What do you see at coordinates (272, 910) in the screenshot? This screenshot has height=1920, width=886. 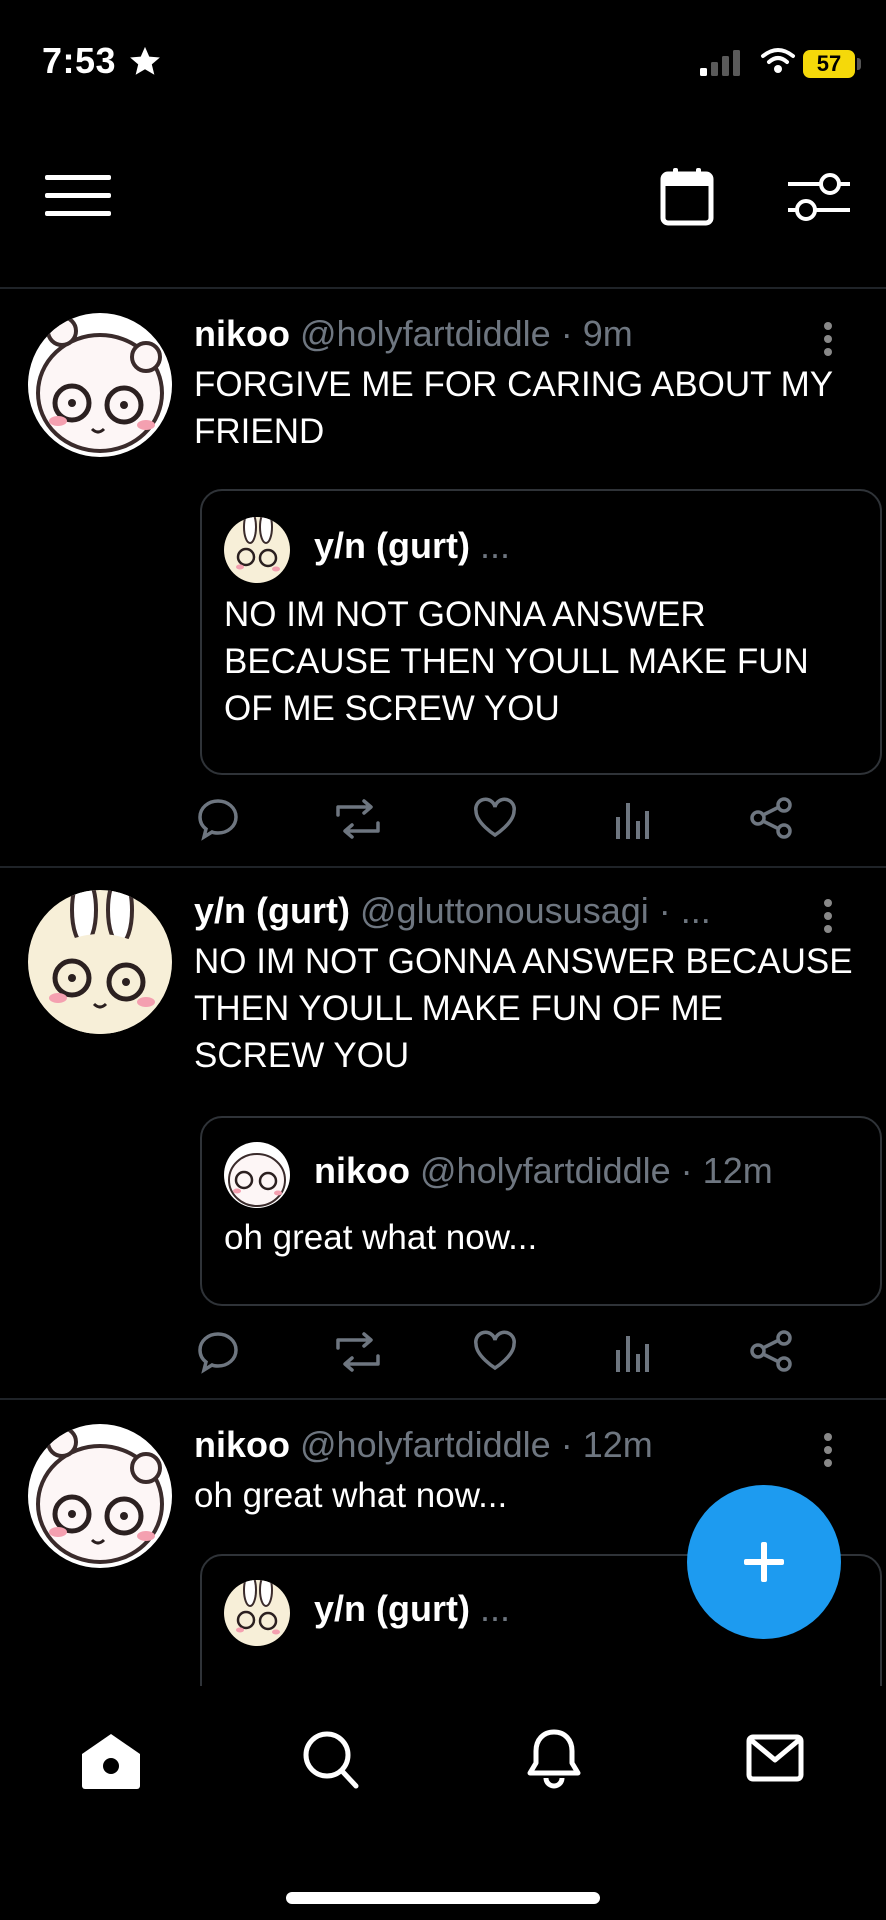 I see `author-name: y/n (gurt)` at bounding box center [272, 910].